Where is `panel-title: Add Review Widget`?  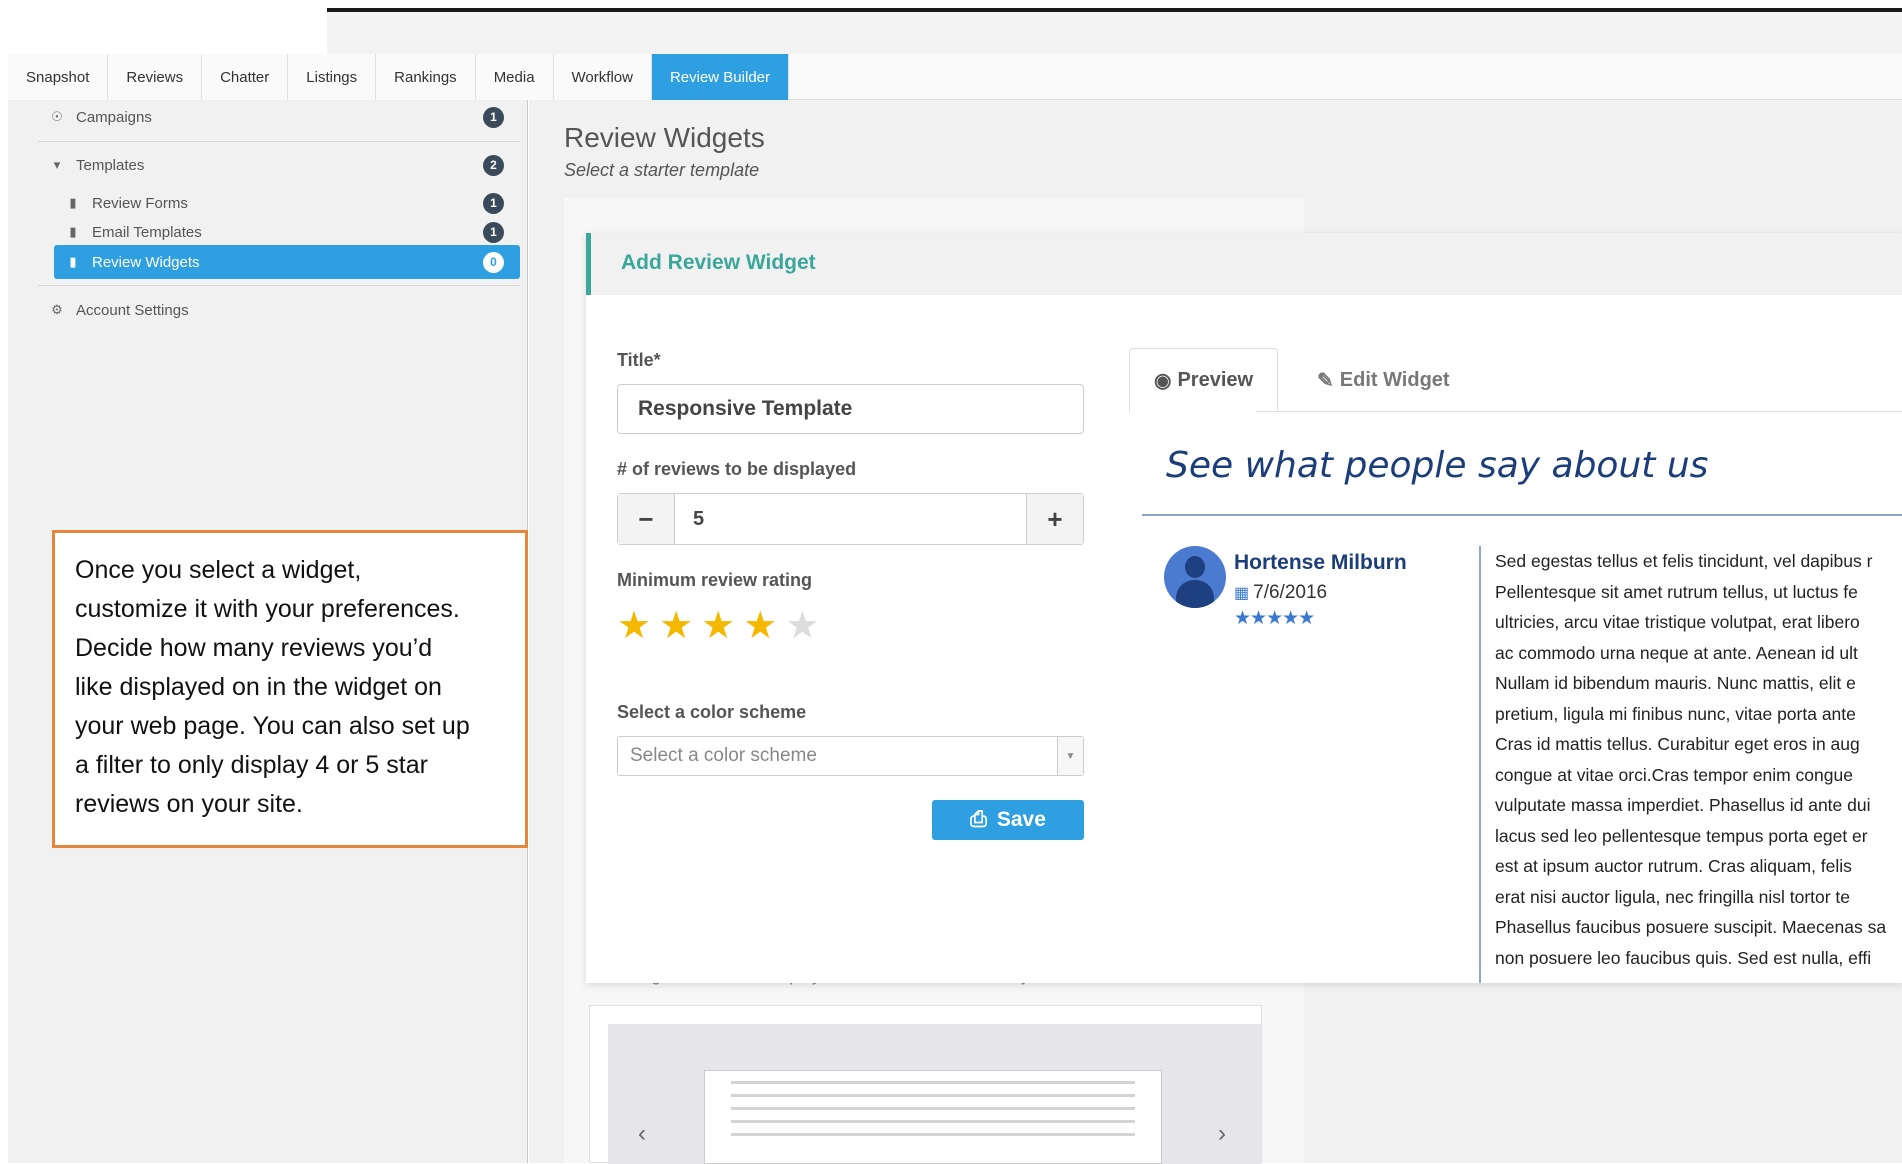
panel-title: Add Review Widget is located at coordinates (718, 262).